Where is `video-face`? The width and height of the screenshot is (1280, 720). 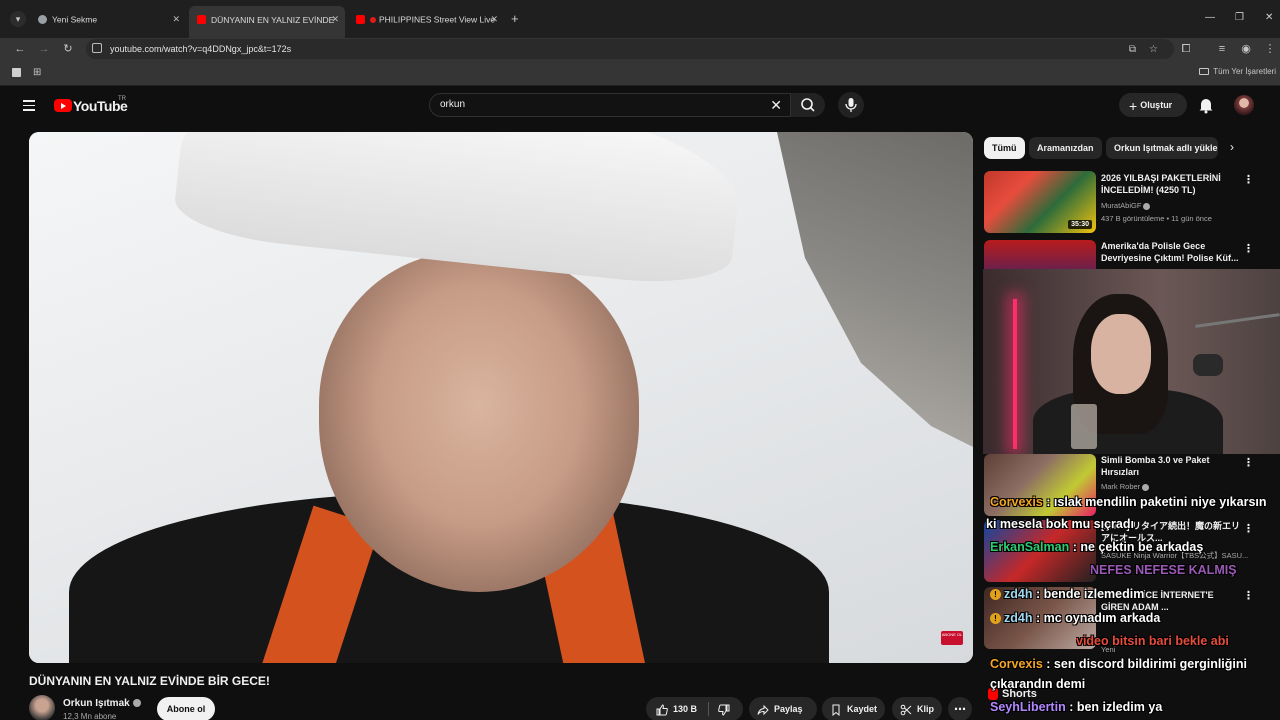
video-face is located at coordinates (479, 422).